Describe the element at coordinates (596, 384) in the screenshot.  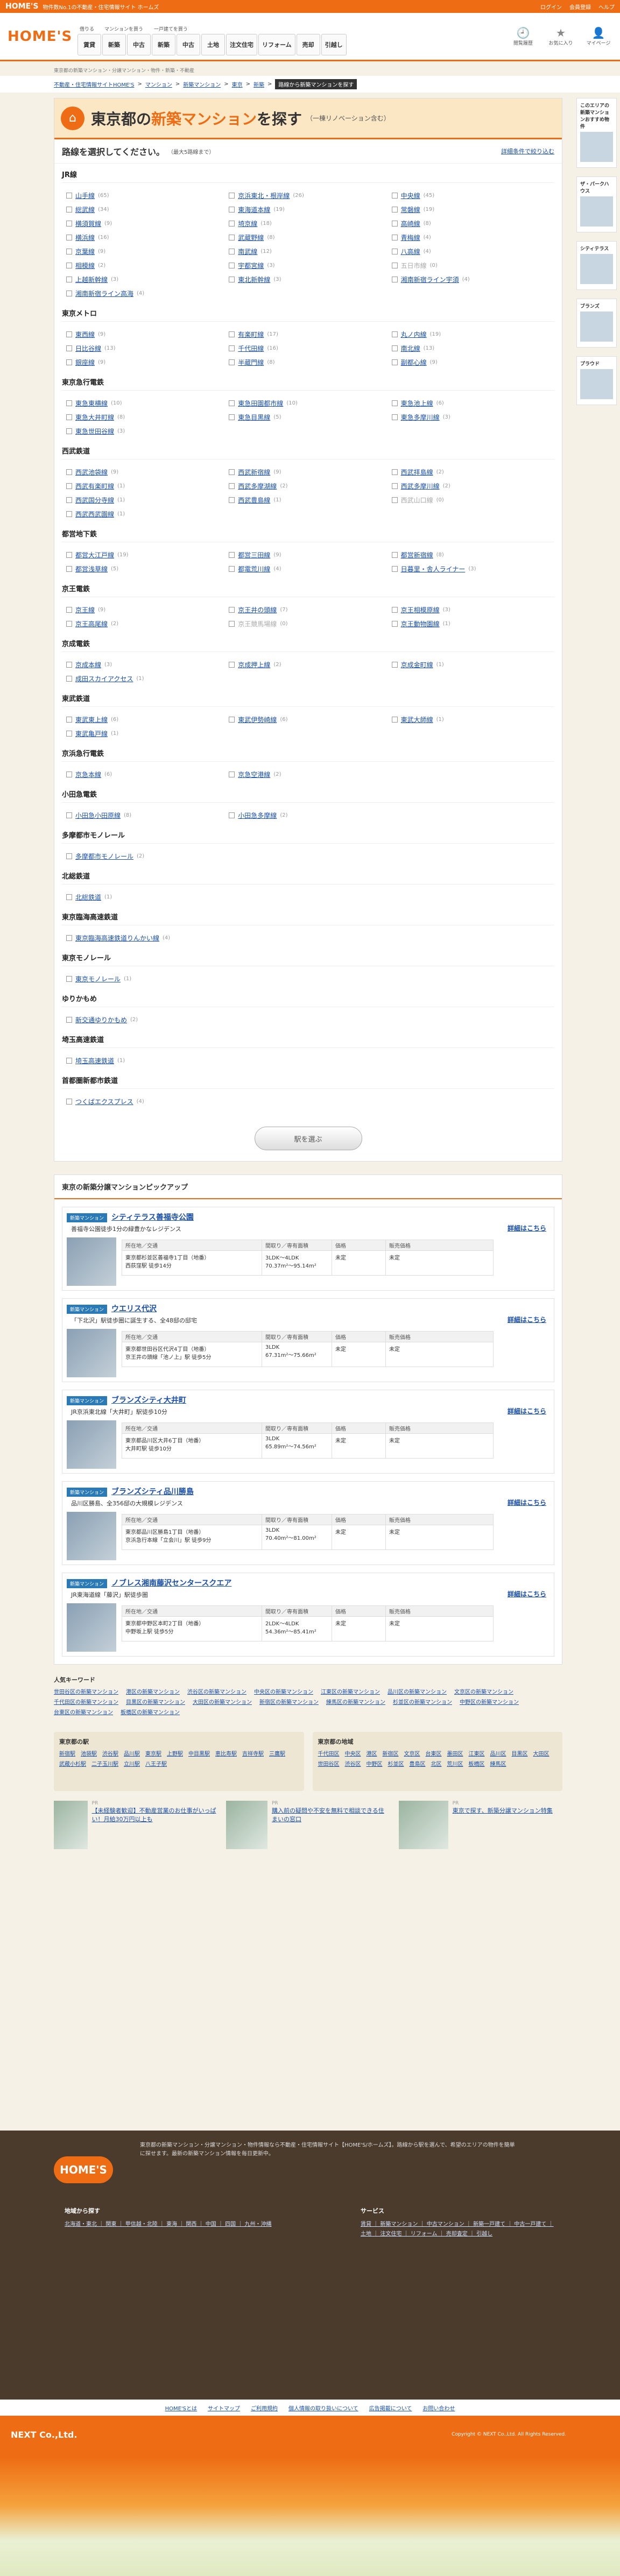
I see `sidebar-card-image` at that location.